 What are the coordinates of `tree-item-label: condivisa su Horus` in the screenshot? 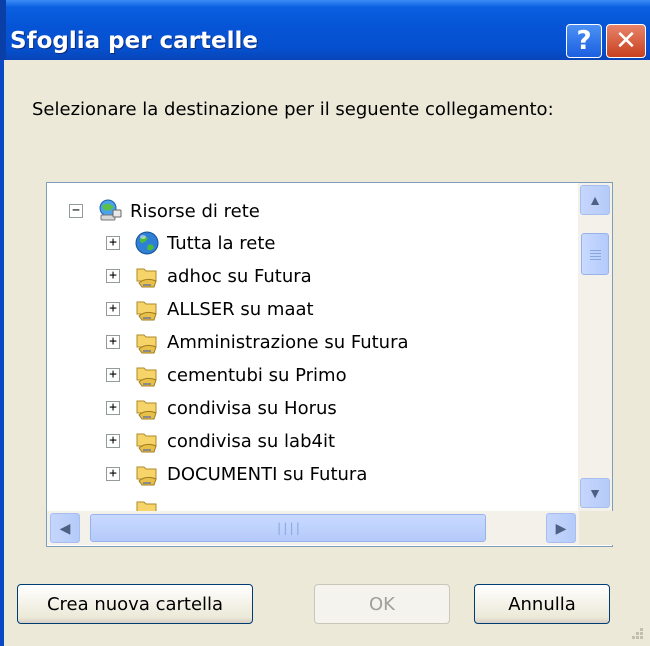 It's located at (252, 408).